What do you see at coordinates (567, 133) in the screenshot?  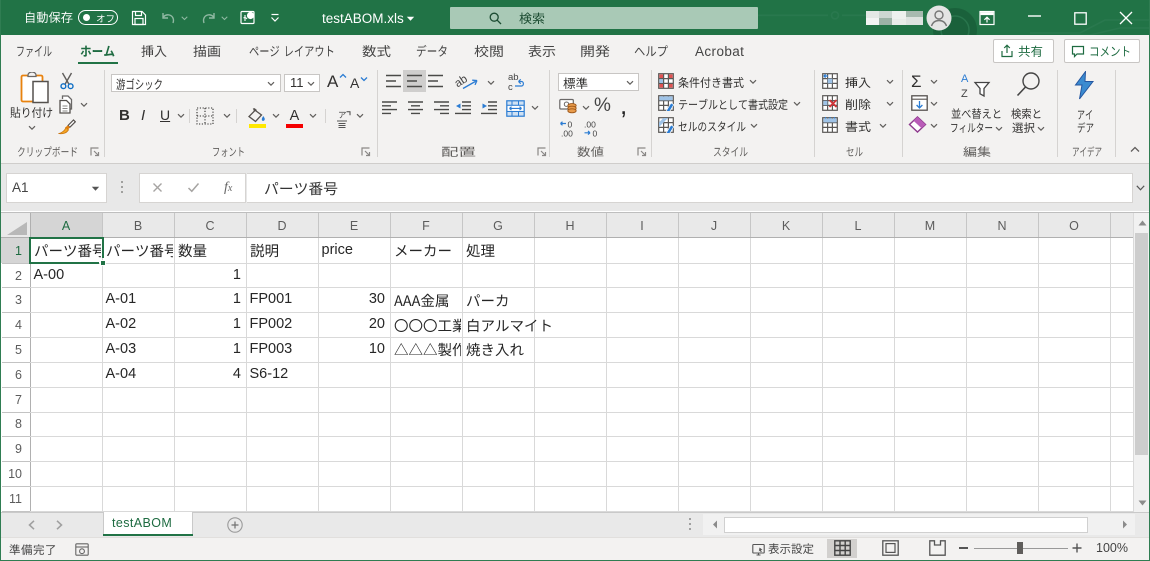 I see `svg-text: .00` at bounding box center [567, 133].